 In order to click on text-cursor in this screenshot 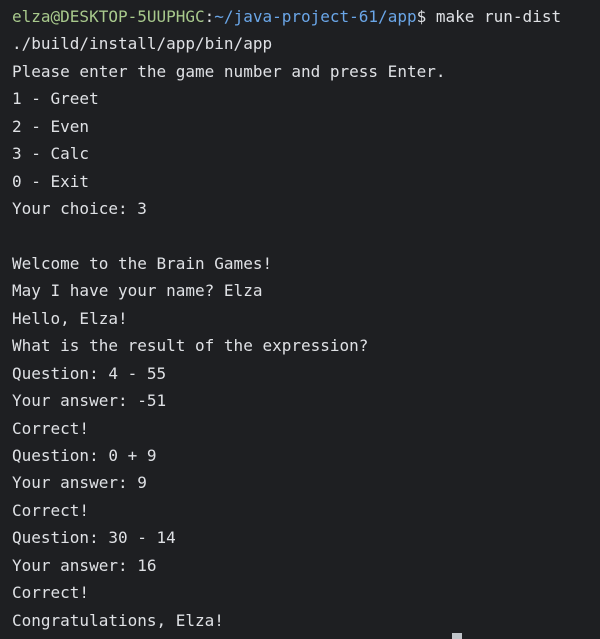, I will do `click(457, 636)`.